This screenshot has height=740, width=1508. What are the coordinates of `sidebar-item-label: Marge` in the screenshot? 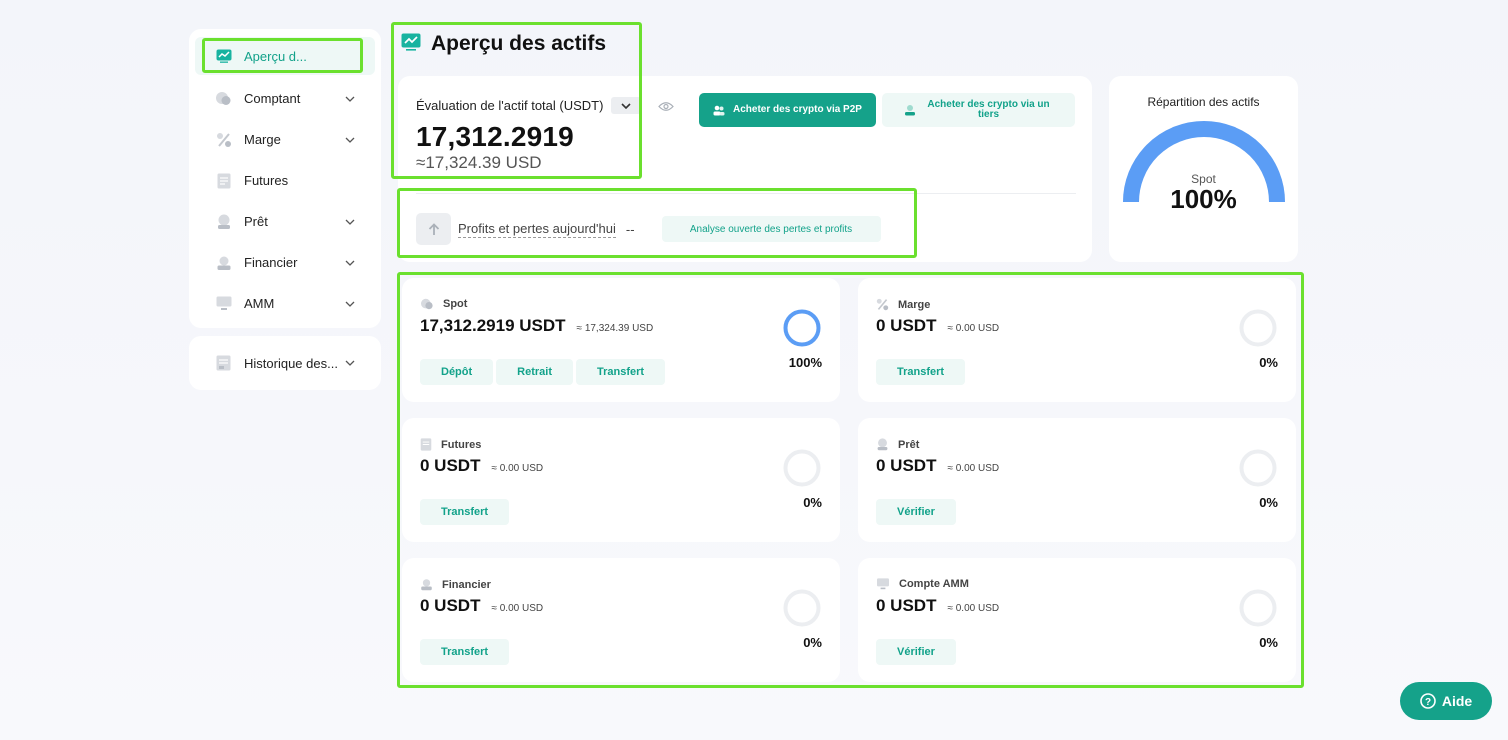 It's located at (262, 139).